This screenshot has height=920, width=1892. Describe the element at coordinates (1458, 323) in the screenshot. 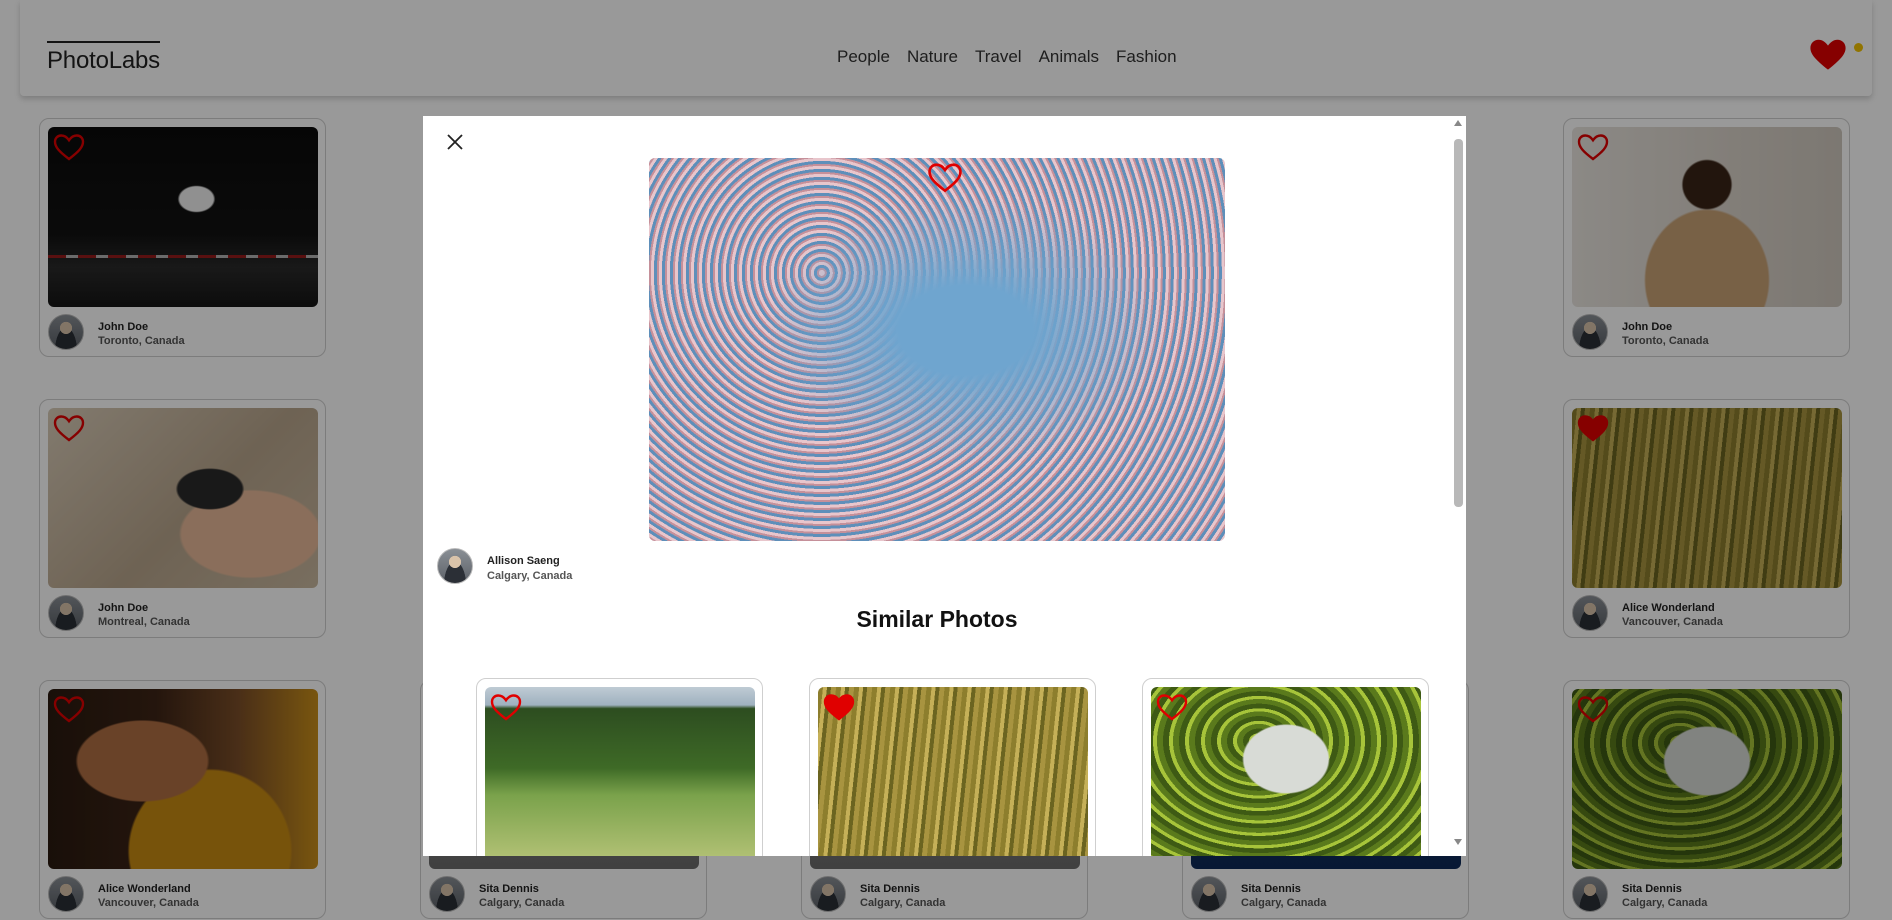

I see `scroll-thumb` at that location.